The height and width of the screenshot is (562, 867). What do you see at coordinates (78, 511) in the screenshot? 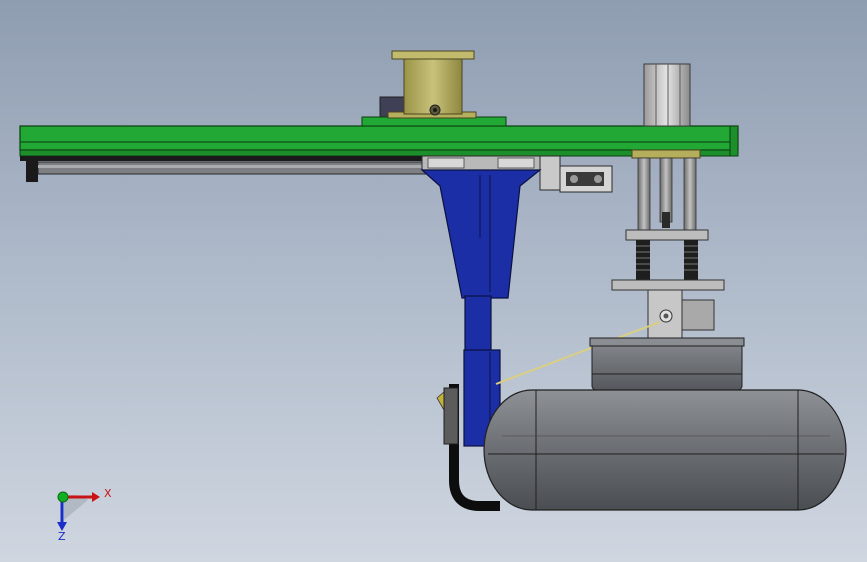
I see `orientation-triad` at bounding box center [78, 511].